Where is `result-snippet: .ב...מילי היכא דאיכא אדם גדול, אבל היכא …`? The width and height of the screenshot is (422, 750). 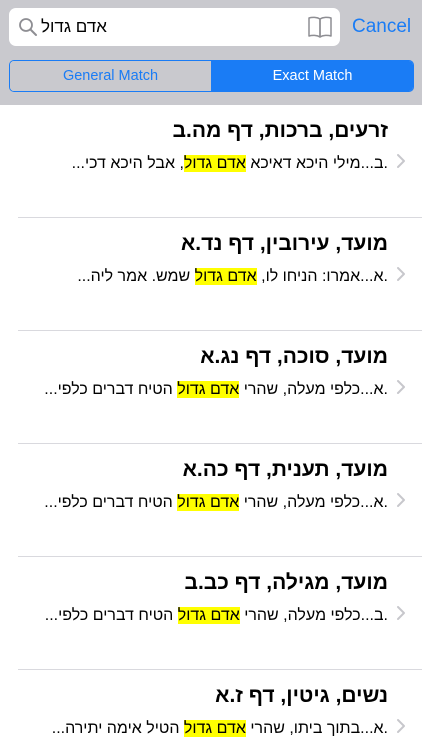 result-snippet: .ב...מילי היכא דאיכא אדם גדול, אבל היכא … is located at coordinates (203, 164).